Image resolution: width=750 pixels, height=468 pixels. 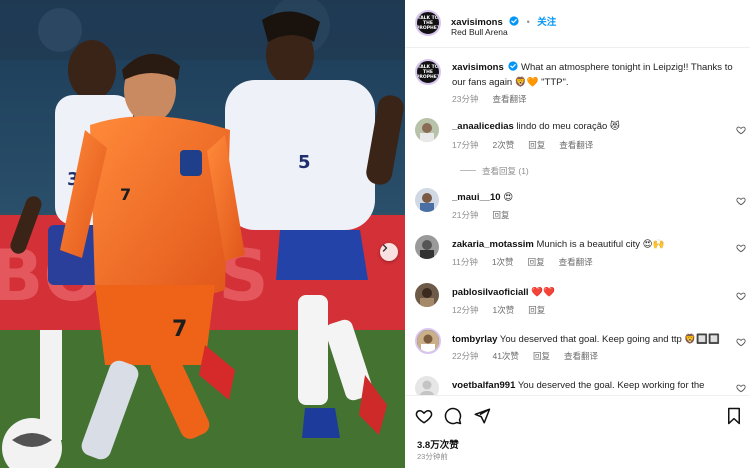 I want to click on bookmark-icon, so click(x=734, y=416).